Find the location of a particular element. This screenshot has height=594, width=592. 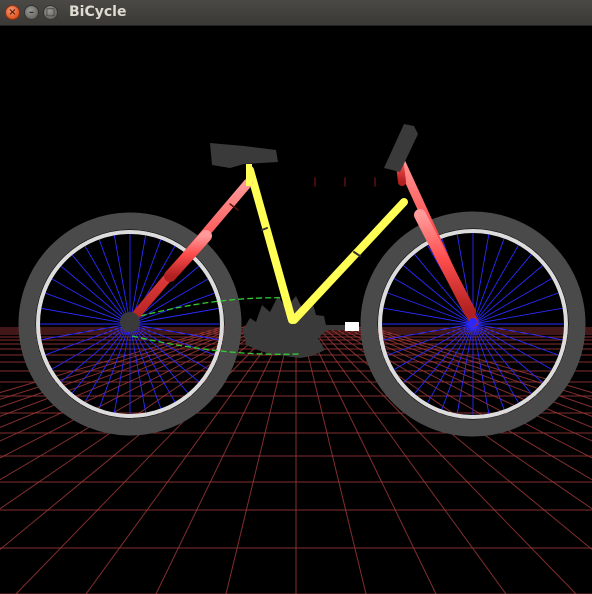

maximize-button: □ is located at coordinates (50, 12).